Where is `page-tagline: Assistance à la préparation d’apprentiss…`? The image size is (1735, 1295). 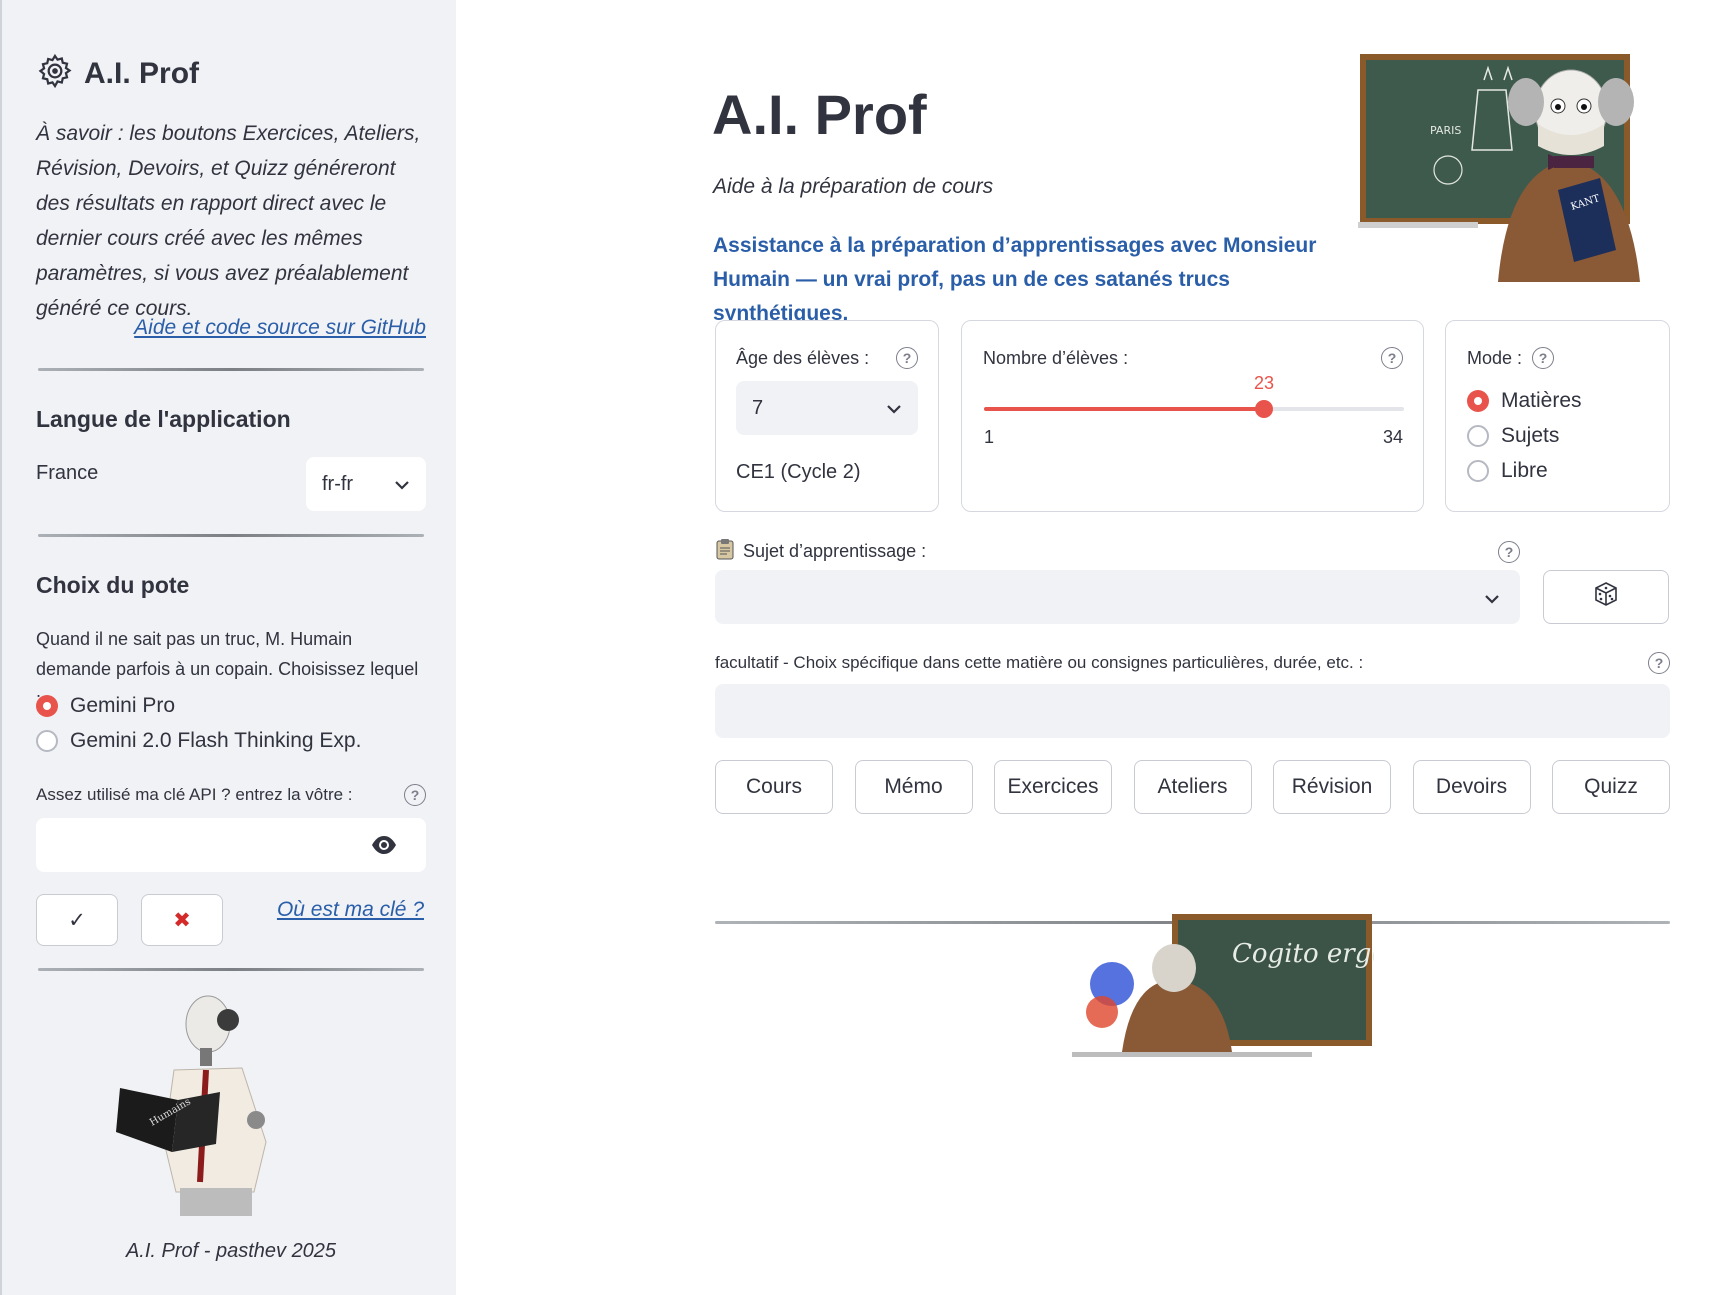
page-tagline: Assistance à la préparation d’apprentiss… is located at coordinates (1015, 279).